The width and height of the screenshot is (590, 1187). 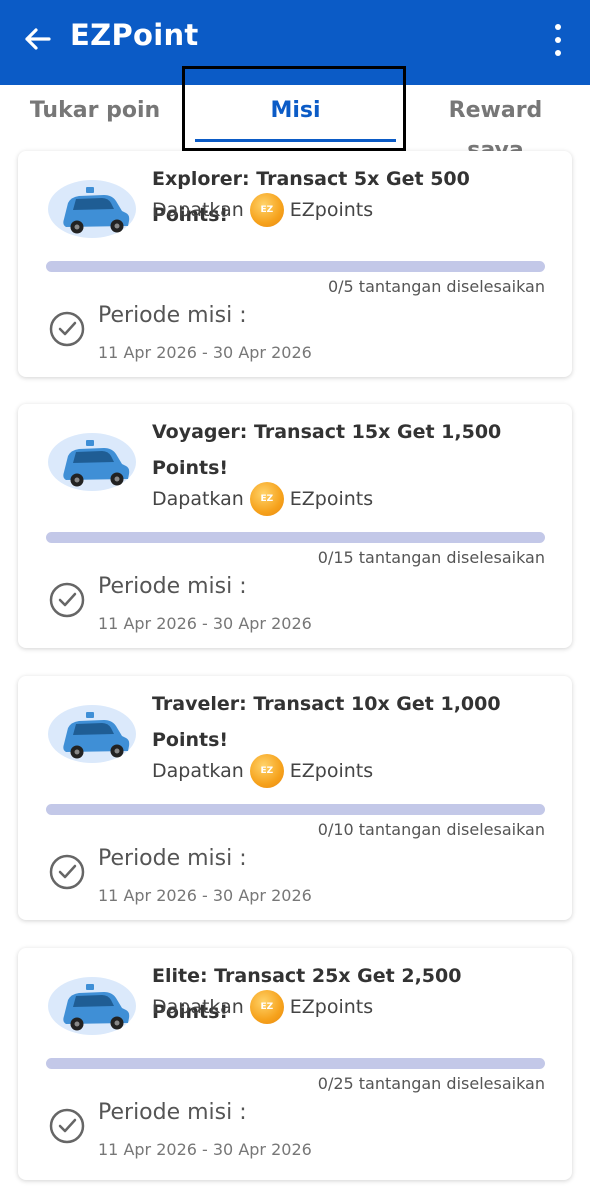 I want to click on mission-title-line: Voyager: Transact 15x Get 1,500, so click(x=327, y=432).